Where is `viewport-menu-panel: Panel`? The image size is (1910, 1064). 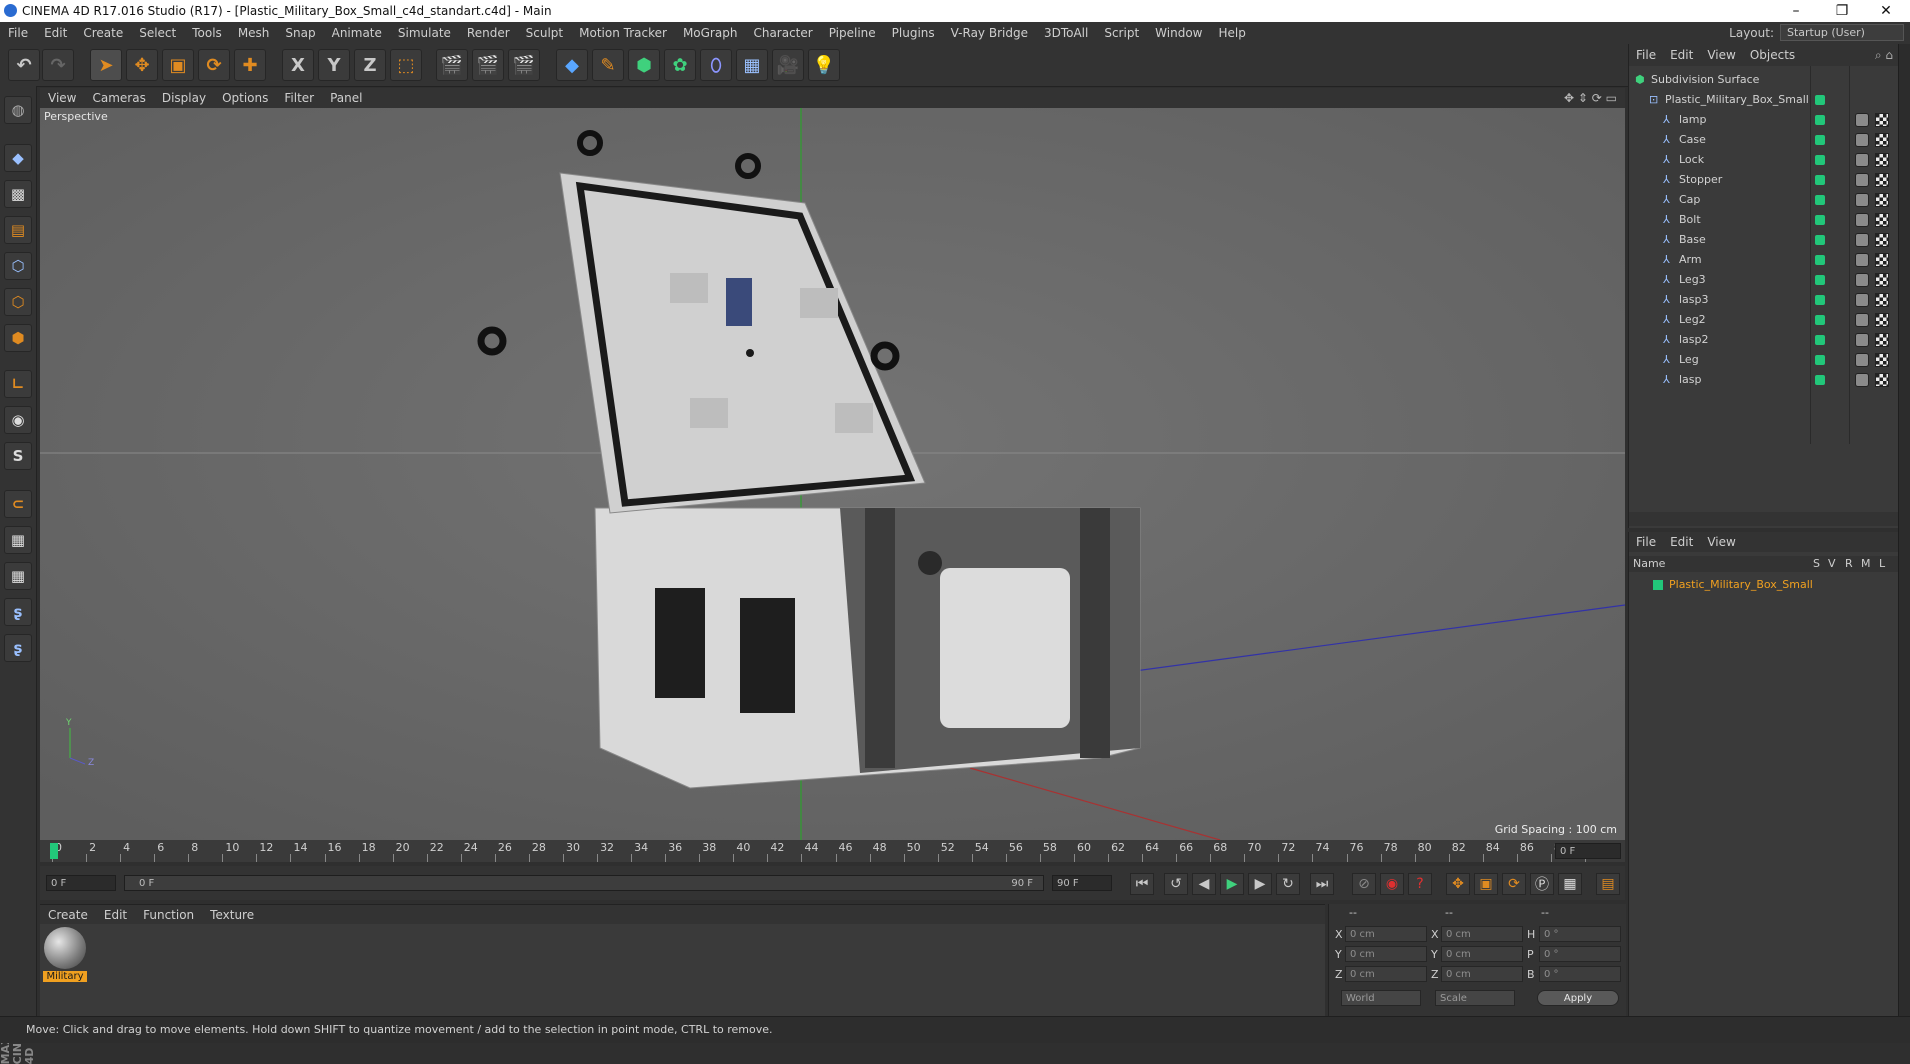
viewport-menu-panel: Panel is located at coordinates (346, 98).